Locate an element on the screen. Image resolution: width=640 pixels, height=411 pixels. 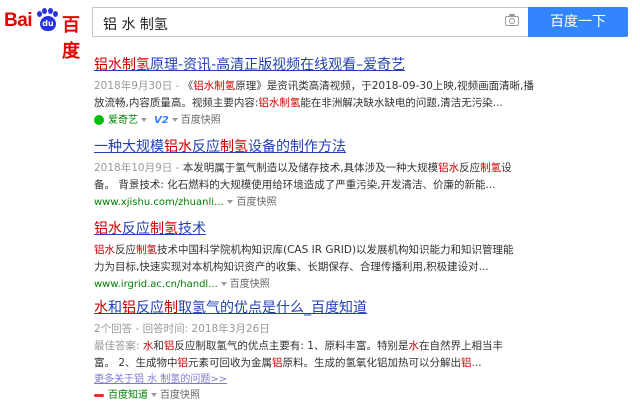
text-fragment: 《 is located at coordinates (188, 86).